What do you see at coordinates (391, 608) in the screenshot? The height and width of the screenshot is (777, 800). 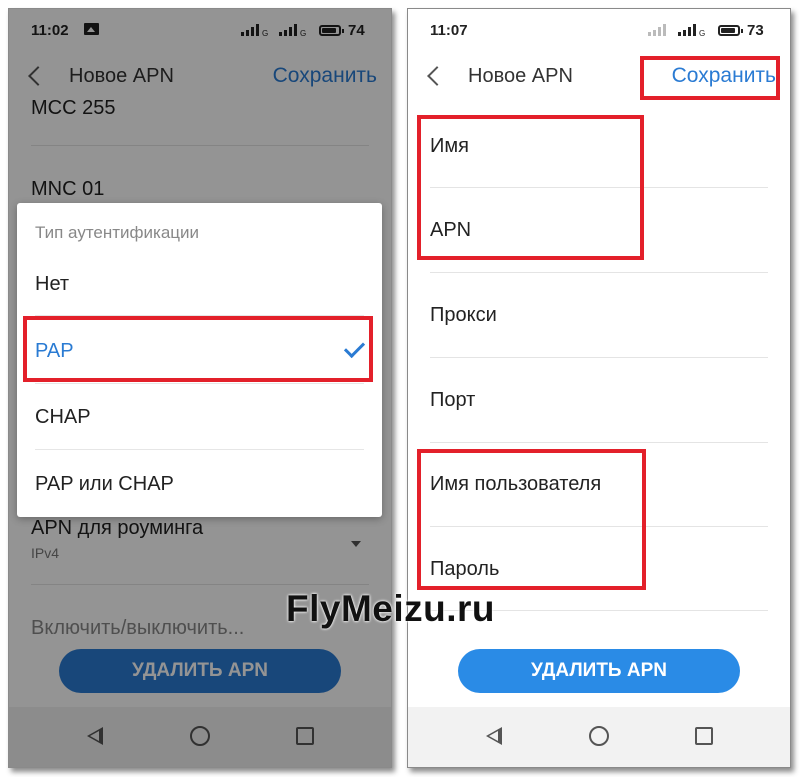 I see `watermark: FlyMeizu.ru` at bounding box center [391, 608].